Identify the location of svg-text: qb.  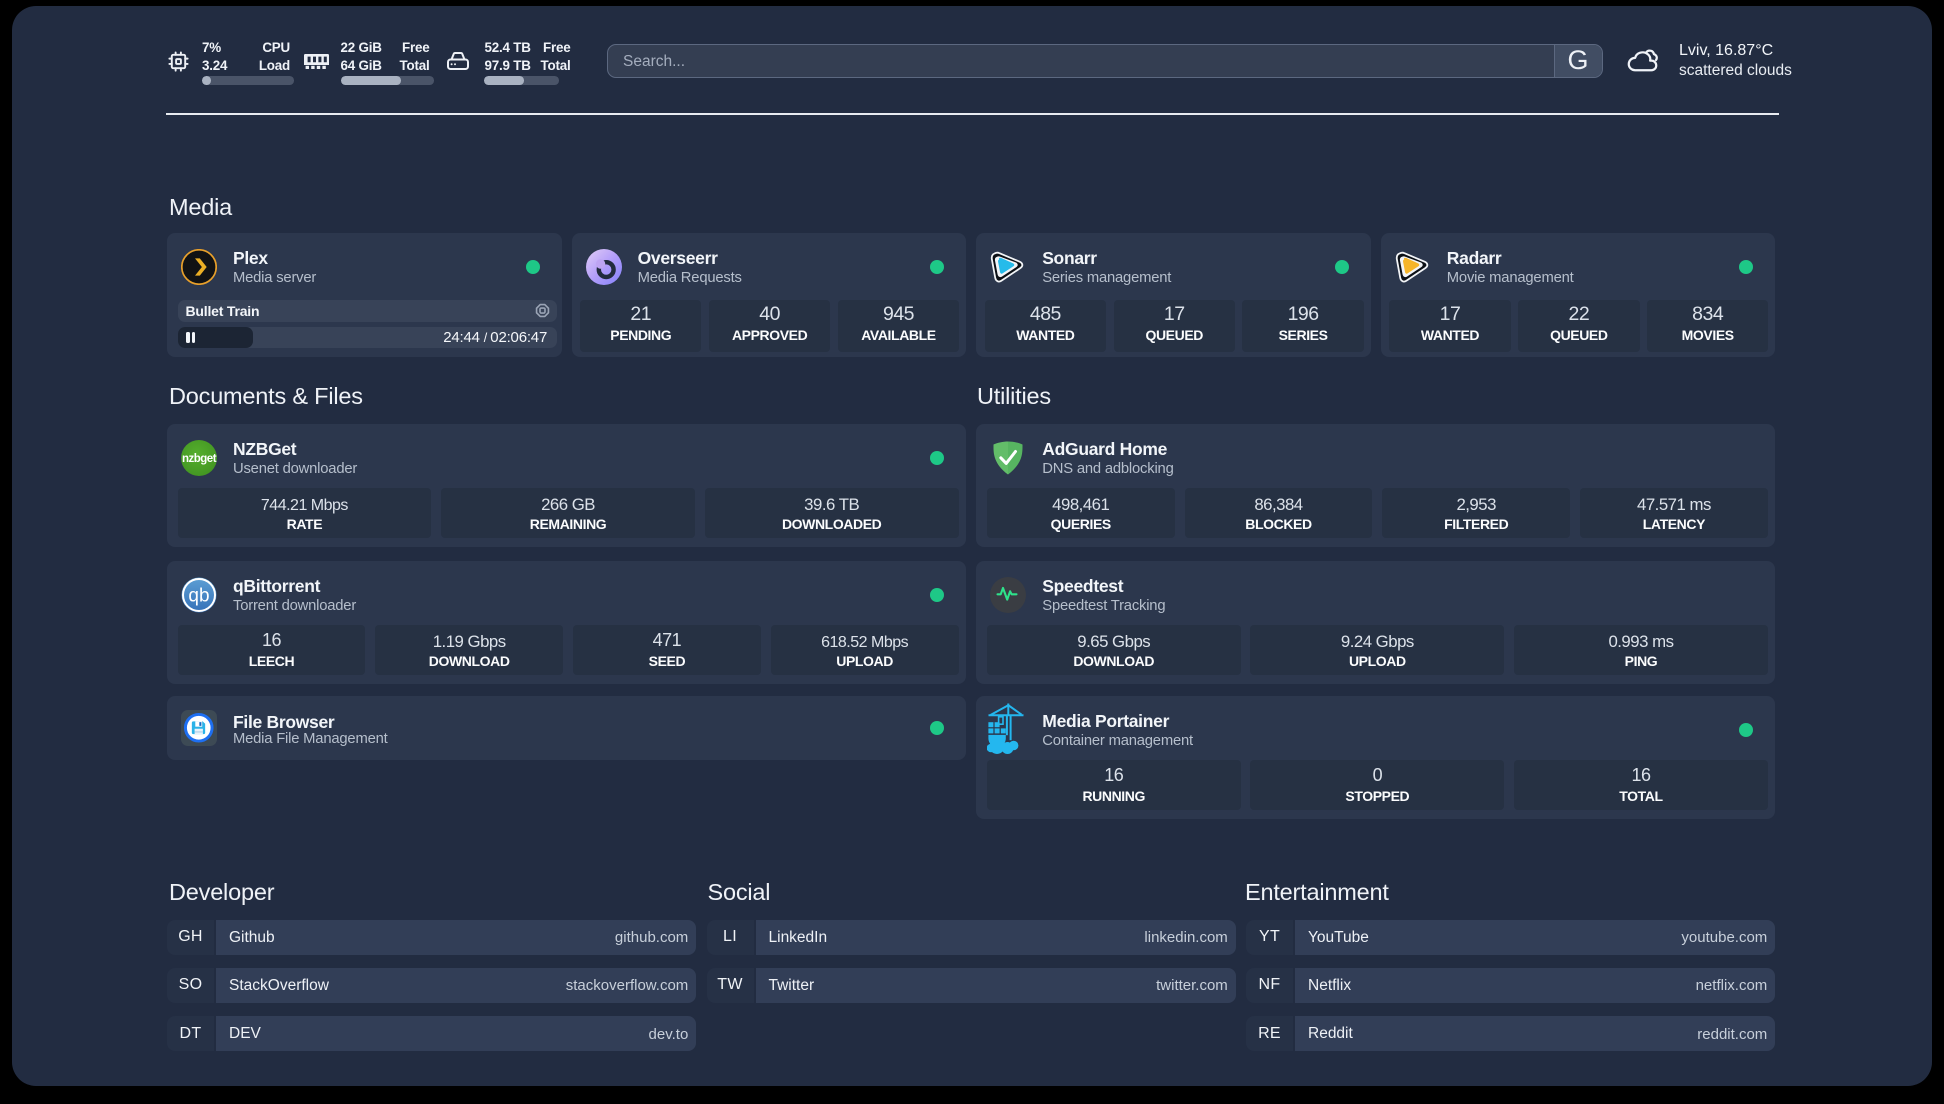
(198, 595).